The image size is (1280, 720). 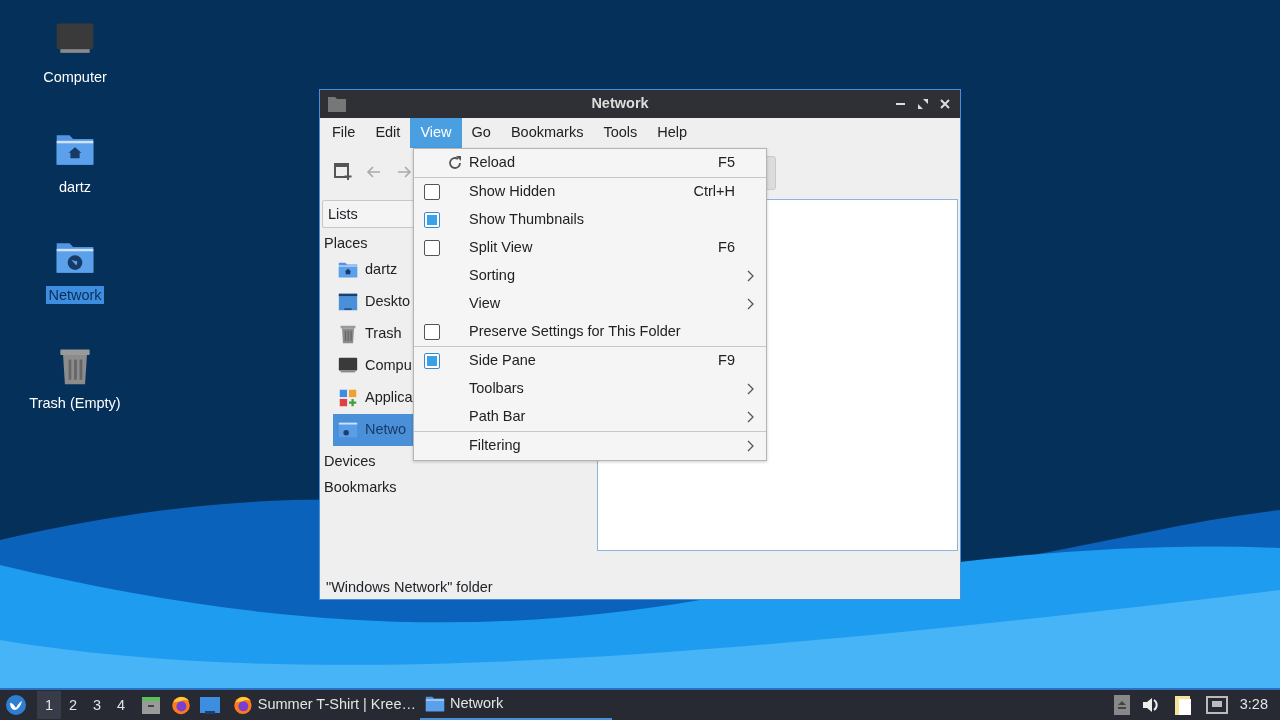 What do you see at coordinates (620, 104) in the screenshot?
I see `window-title: Network` at bounding box center [620, 104].